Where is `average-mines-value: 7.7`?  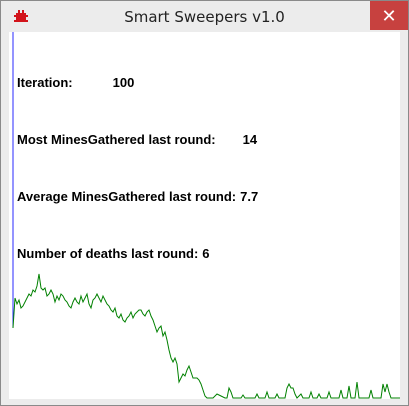 average-mines-value: 7.7 is located at coordinates (249, 196).